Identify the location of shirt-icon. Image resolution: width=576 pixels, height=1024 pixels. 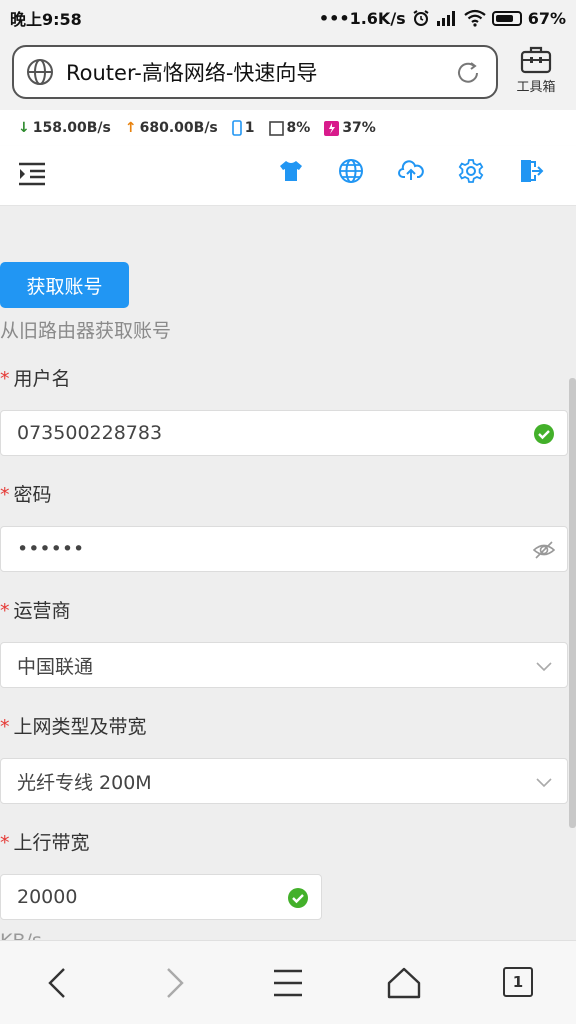
(291, 171).